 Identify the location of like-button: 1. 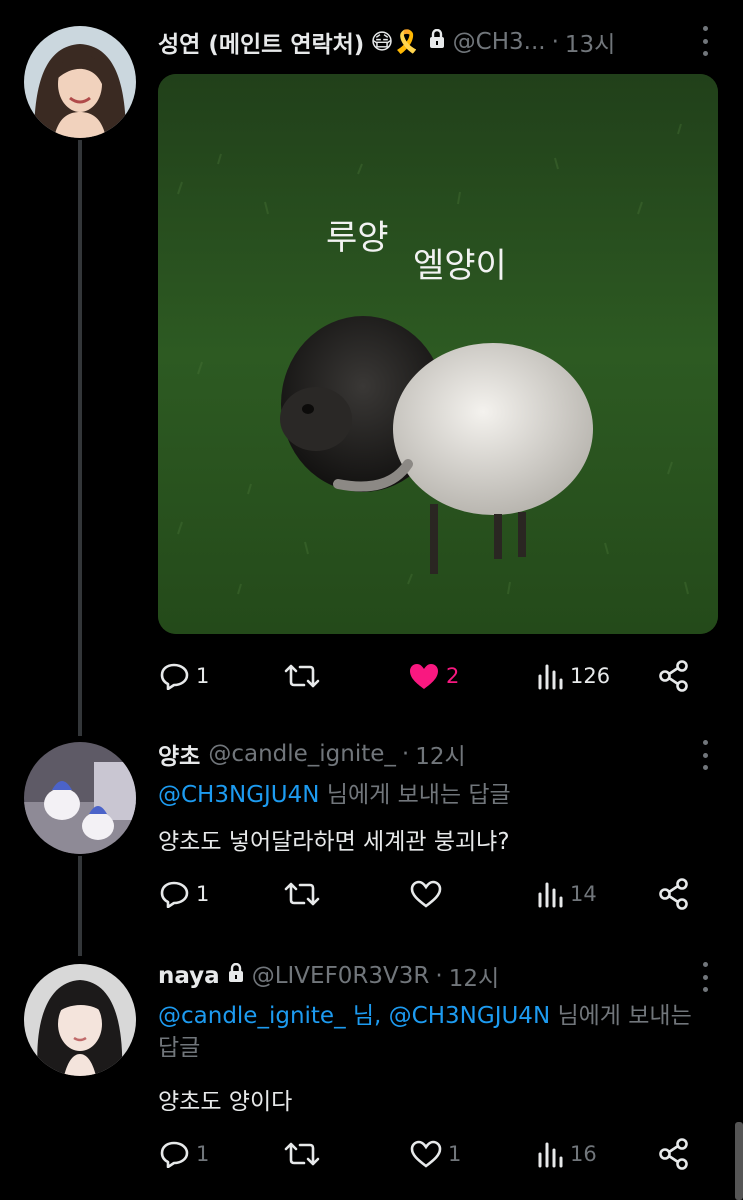
(435, 1154).